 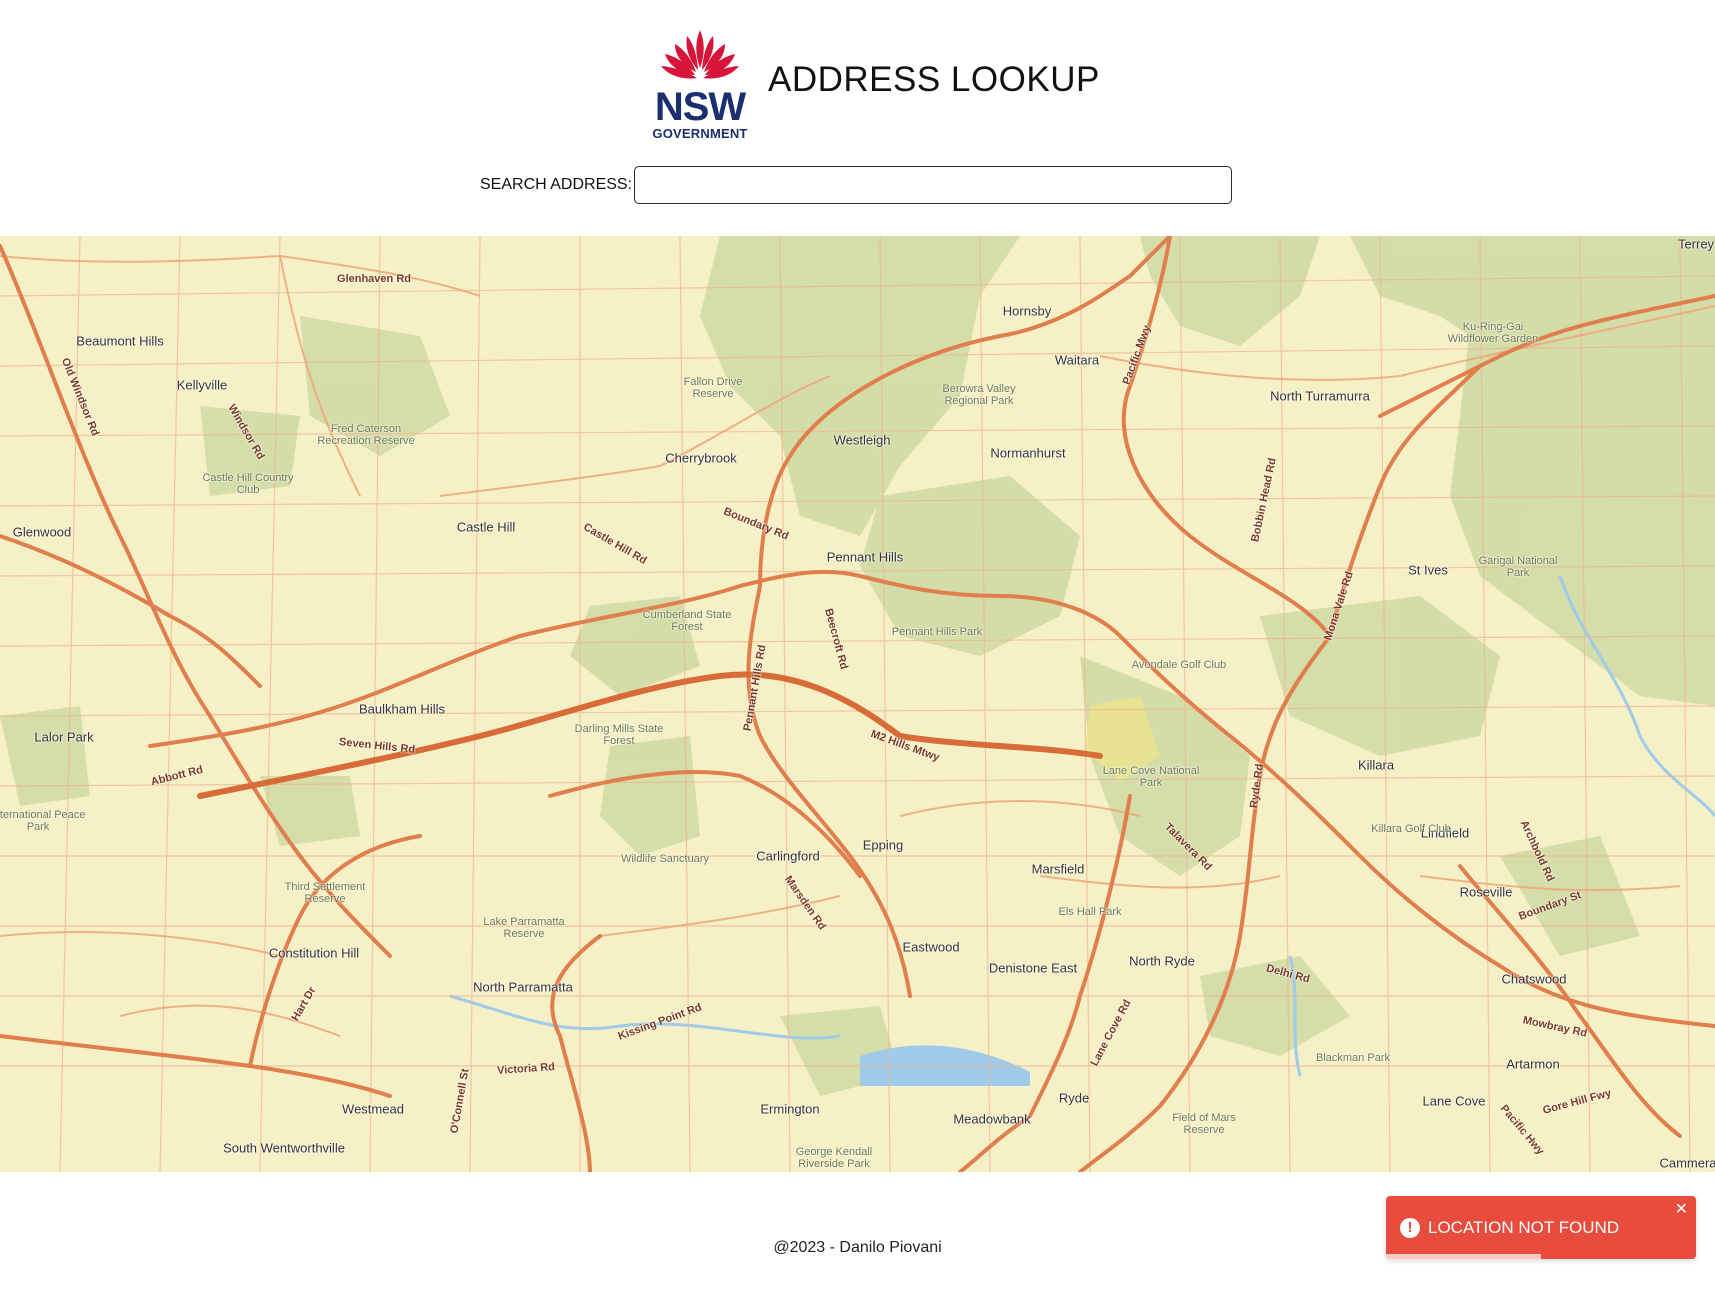 What do you see at coordinates (1320, 396) in the screenshot?
I see `map-label-suburb: North Turramurra` at bounding box center [1320, 396].